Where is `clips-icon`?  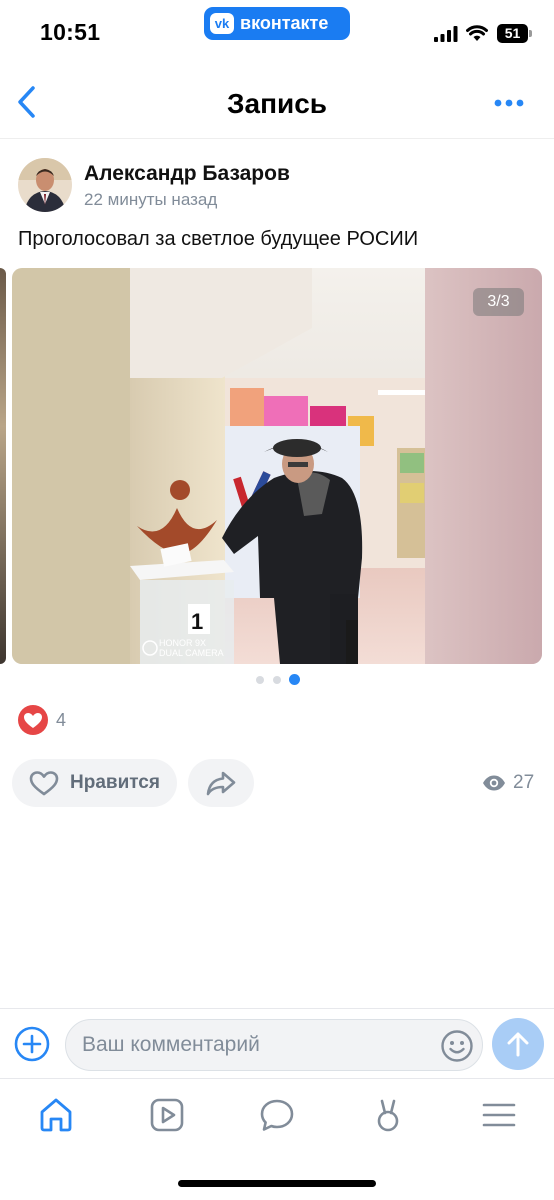 clips-icon is located at coordinates (388, 1115).